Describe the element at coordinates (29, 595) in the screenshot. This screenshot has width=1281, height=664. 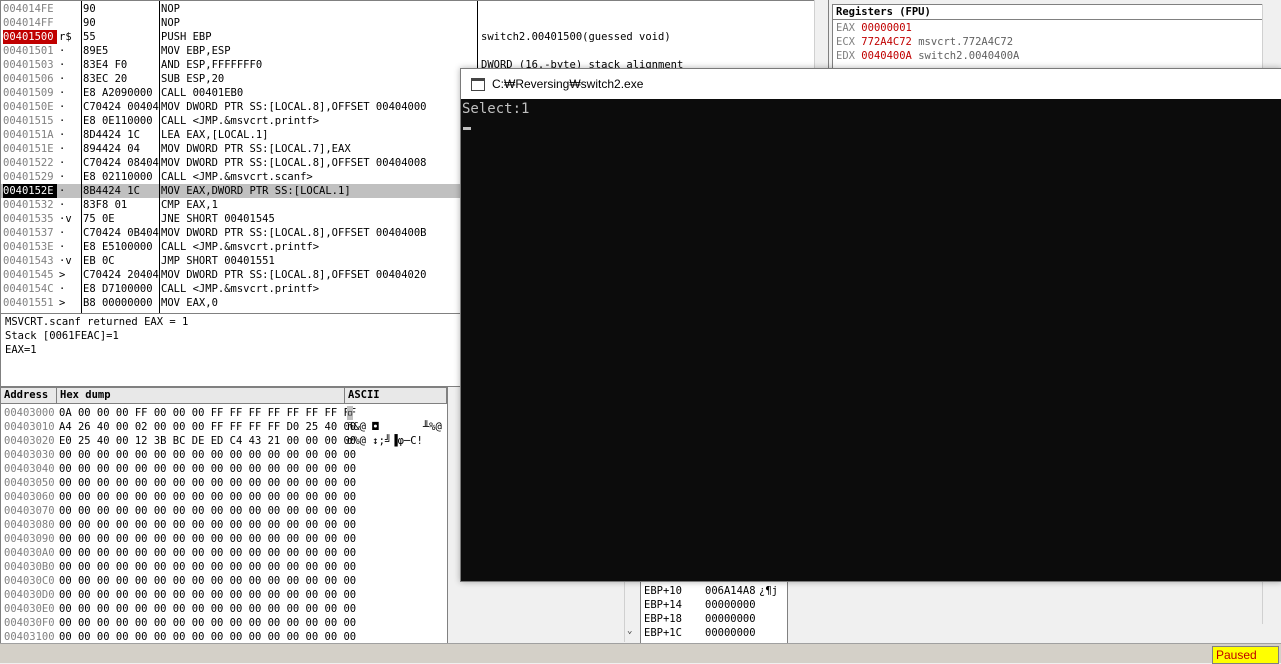
I see `dump-address: 004030D0` at that location.